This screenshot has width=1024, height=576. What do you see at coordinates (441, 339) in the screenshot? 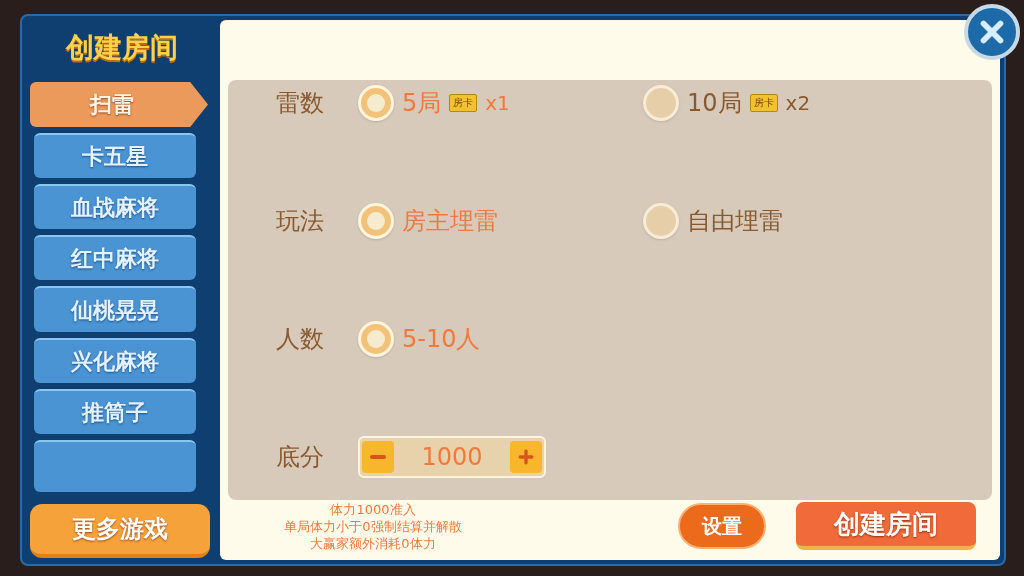
I see `option-label: 5-10人` at bounding box center [441, 339].